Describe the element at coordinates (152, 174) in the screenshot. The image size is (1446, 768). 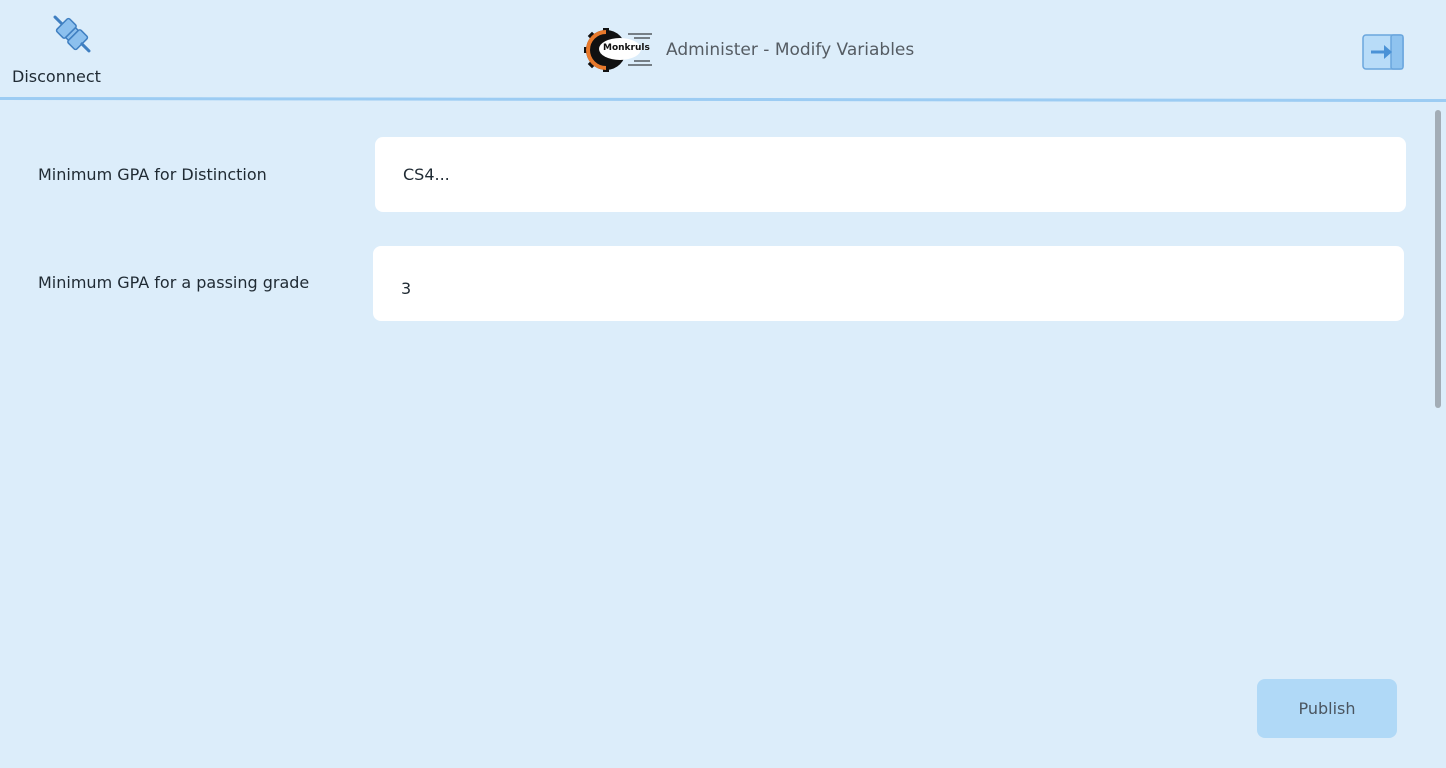
I see `distinction-label: Minimum GPA for Distinction` at that location.